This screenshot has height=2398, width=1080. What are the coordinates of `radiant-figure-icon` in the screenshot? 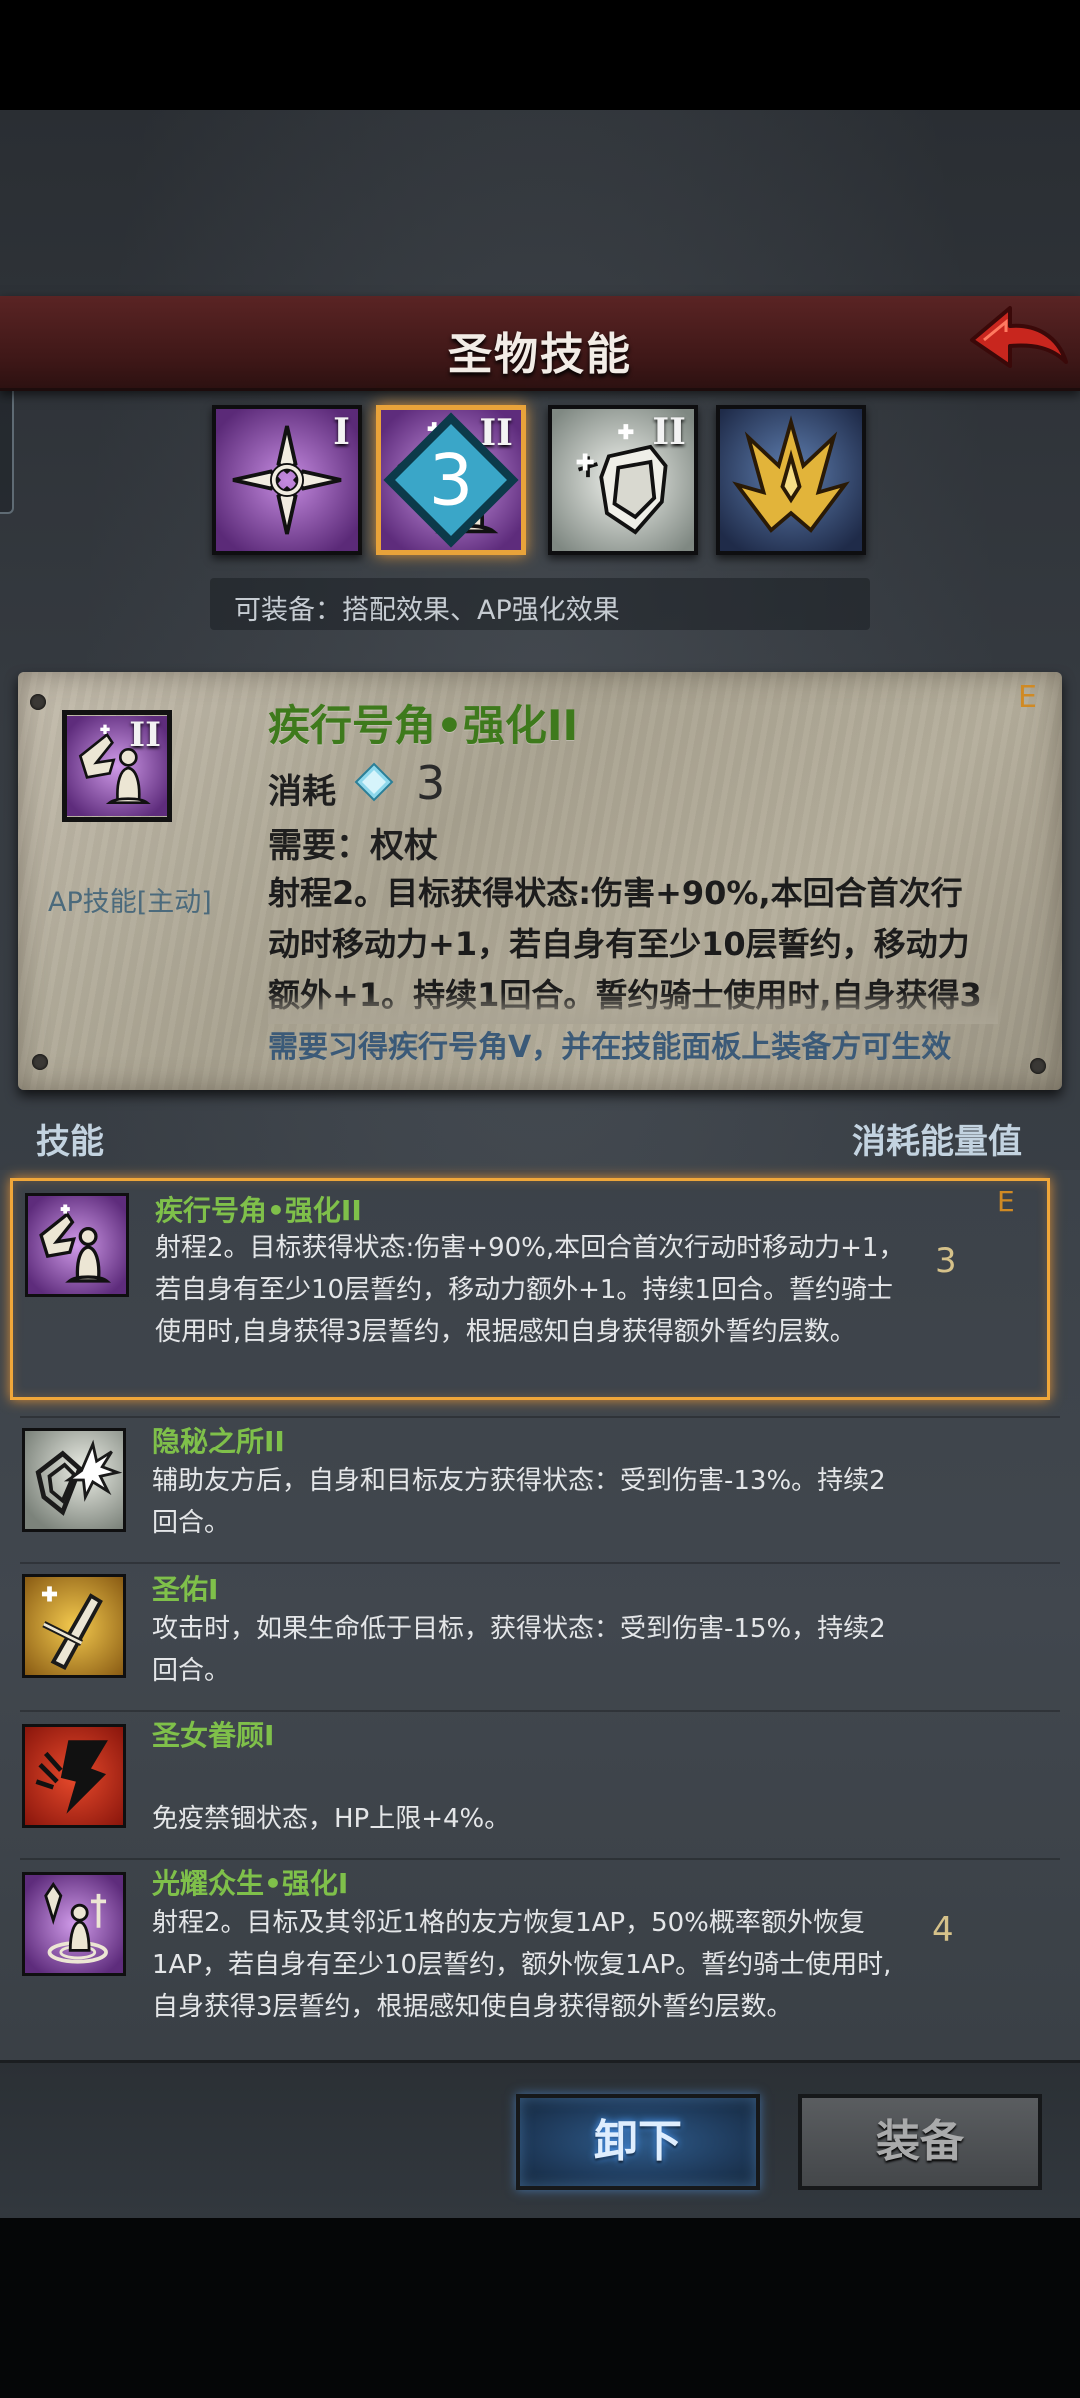 It's located at (74, 1924).